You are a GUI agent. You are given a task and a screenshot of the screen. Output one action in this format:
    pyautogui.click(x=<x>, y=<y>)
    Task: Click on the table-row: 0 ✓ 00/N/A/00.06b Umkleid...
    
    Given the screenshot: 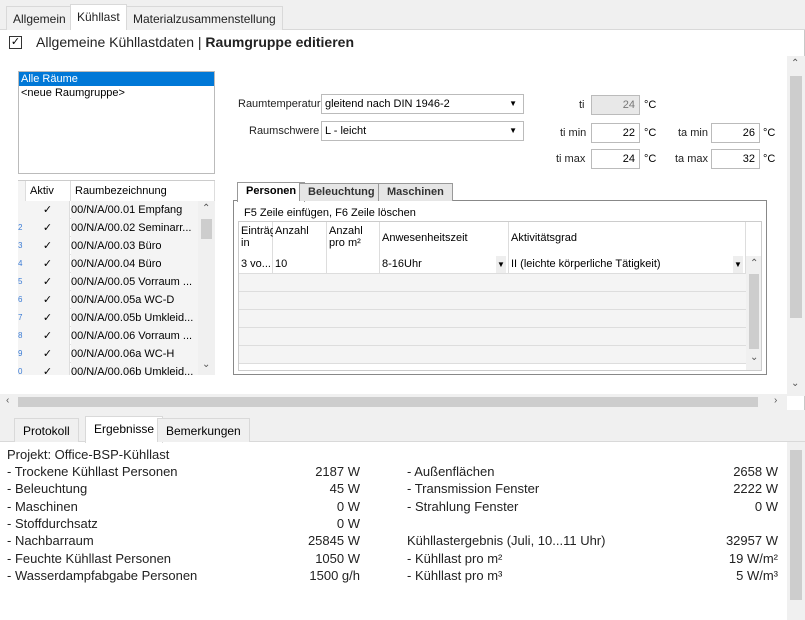 What is the action you would take?
    pyautogui.click(x=108, y=369)
    